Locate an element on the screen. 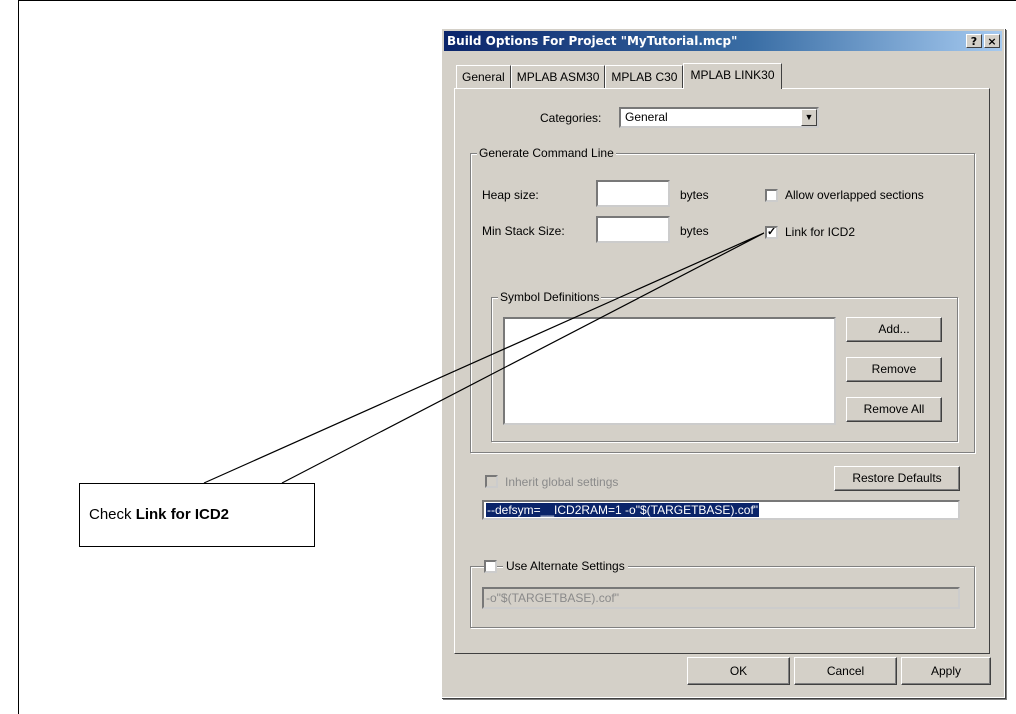 Image resolution: width=1016 pixels, height=714 pixels. min-stack-size-label: Min Stack Size: is located at coordinates (523, 231).